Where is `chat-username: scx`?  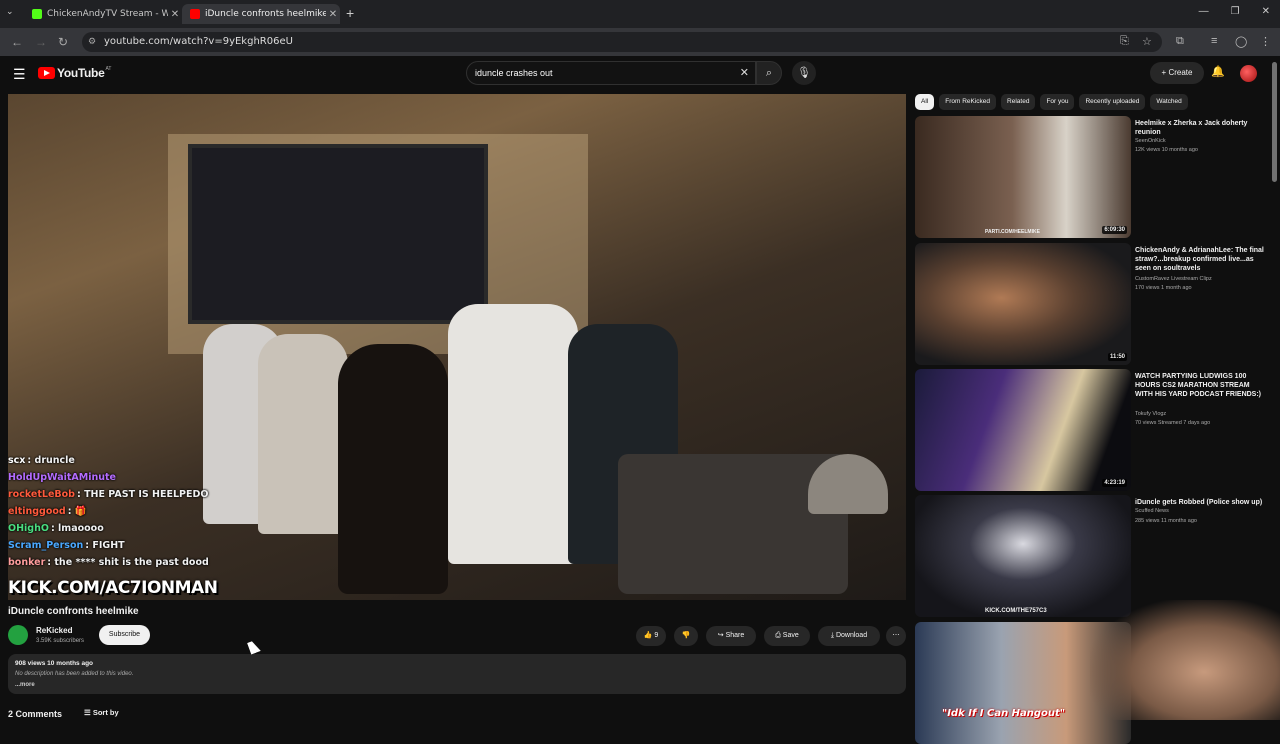 chat-username: scx is located at coordinates (17, 460).